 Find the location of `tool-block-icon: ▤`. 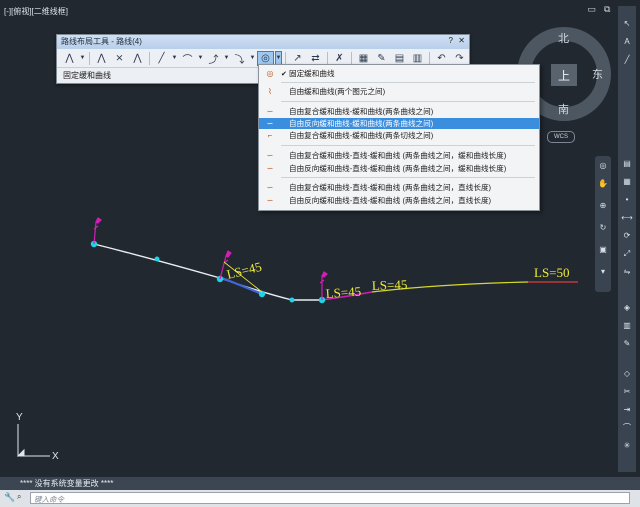

tool-block-icon: ▤ is located at coordinates (627, 164).